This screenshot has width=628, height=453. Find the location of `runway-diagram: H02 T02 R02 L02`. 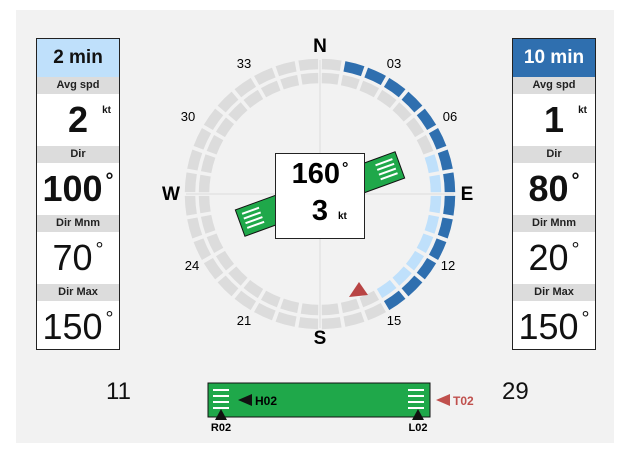

runway-diagram: H02 T02 R02 L02 is located at coordinates (340, 408).